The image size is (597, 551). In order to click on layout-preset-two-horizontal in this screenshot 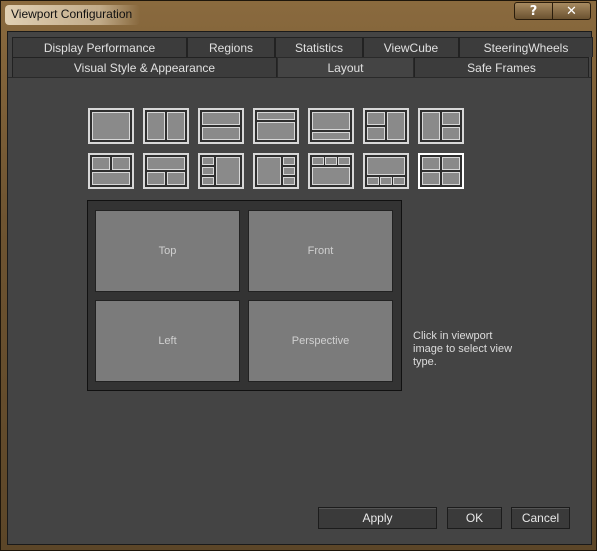, I will do `click(221, 126)`.